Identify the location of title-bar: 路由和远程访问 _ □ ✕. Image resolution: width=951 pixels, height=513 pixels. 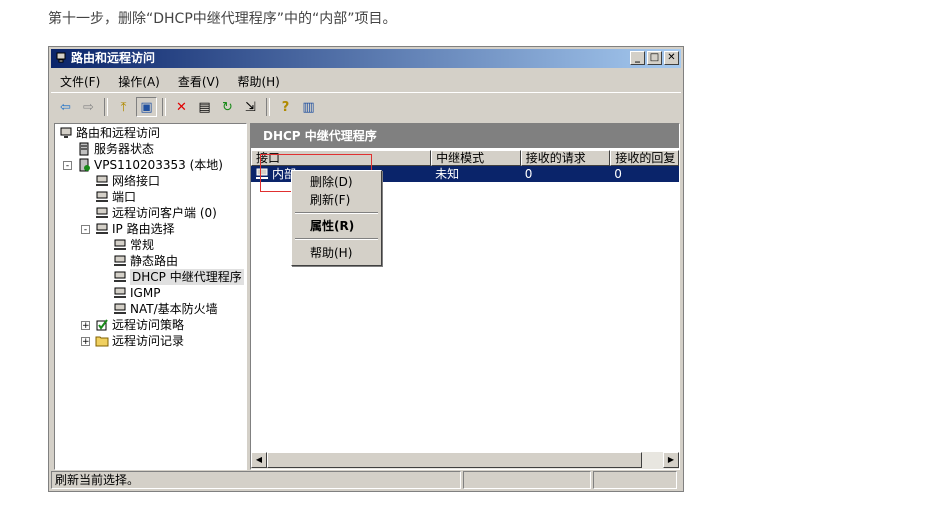
(366, 58).